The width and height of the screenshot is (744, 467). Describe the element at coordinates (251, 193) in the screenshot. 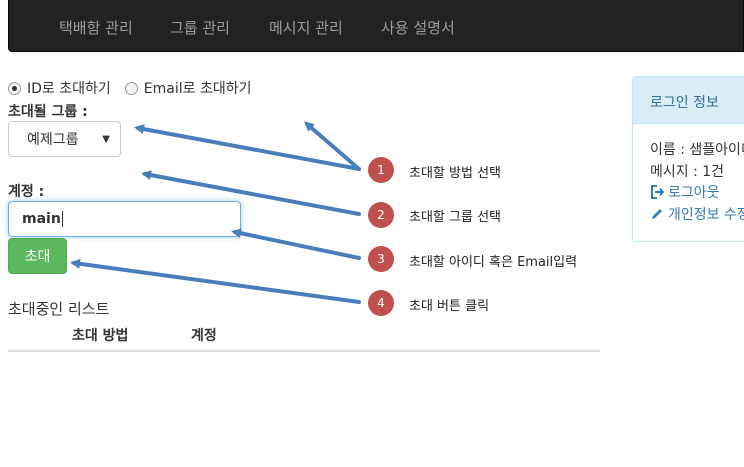

I see `arrow-2-to-group-label` at that location.